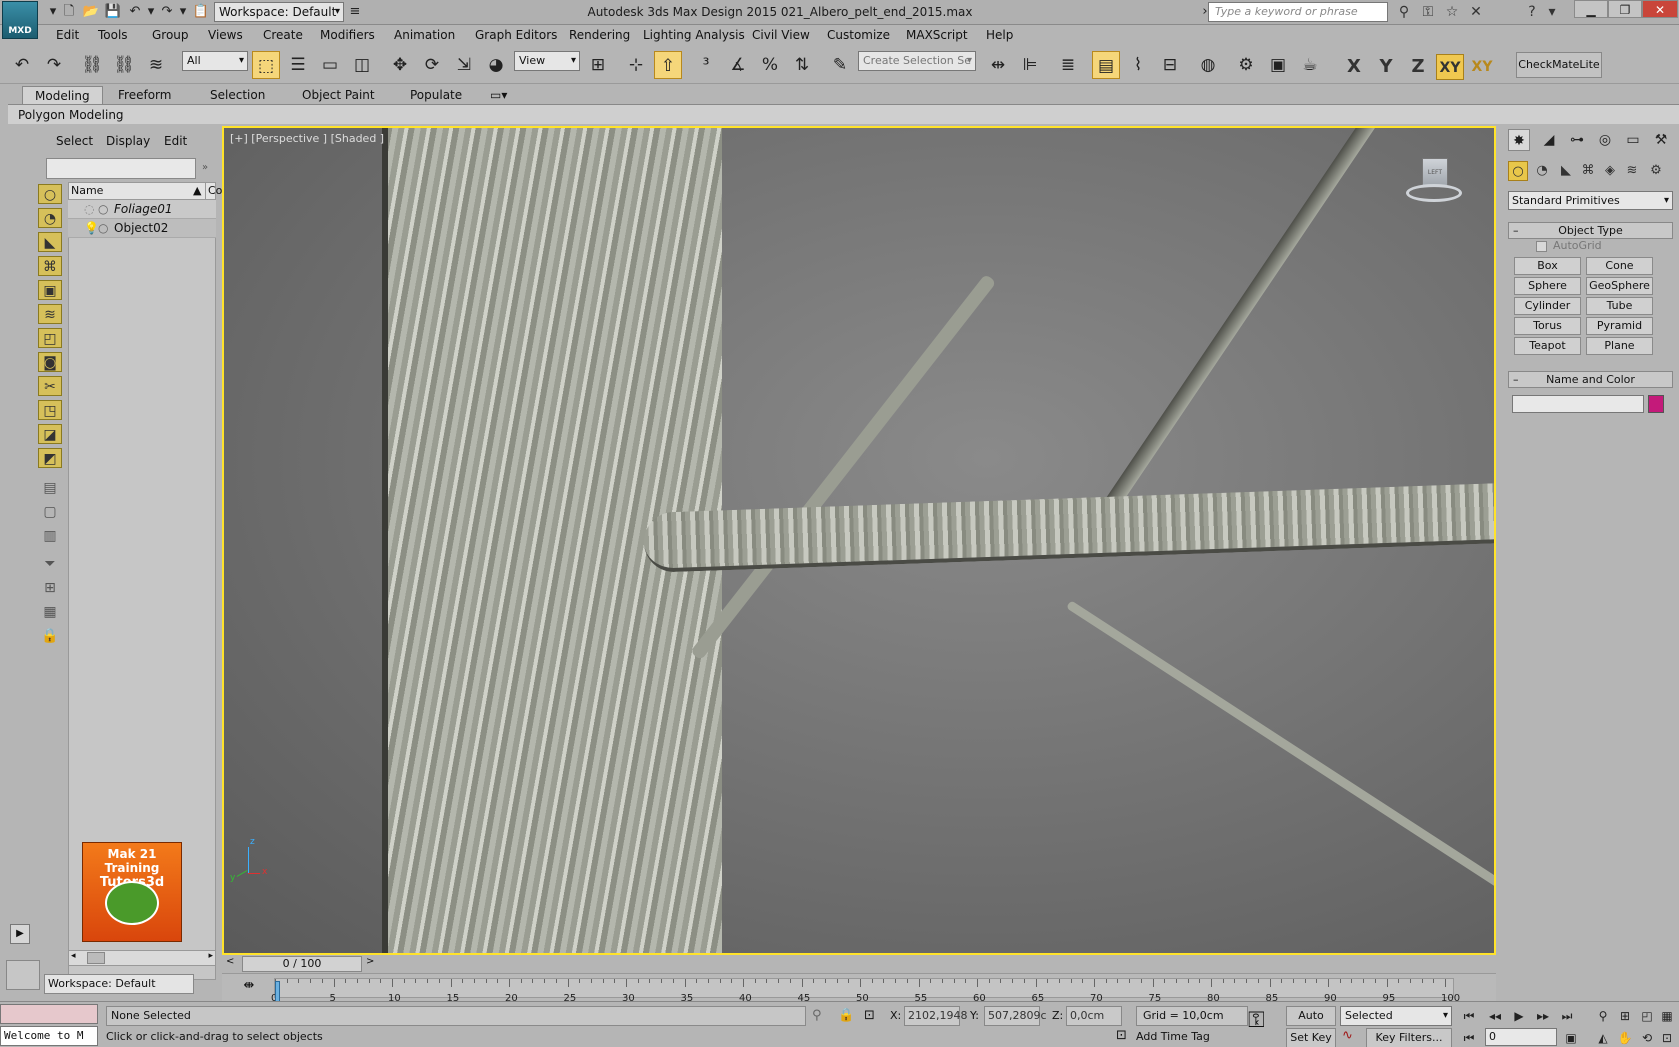 Image resolution: width=1679 pixels, height=1047 pixels. Describe the element at coordinates (1547, 346) in the screenshot. I see `teapot-button: Teapot` at that location.